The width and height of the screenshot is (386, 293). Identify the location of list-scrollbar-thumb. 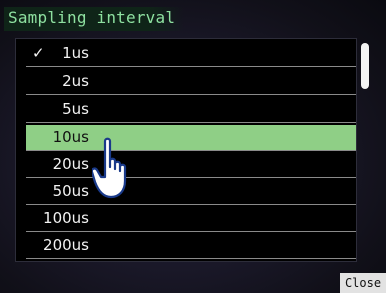
(365, 66).